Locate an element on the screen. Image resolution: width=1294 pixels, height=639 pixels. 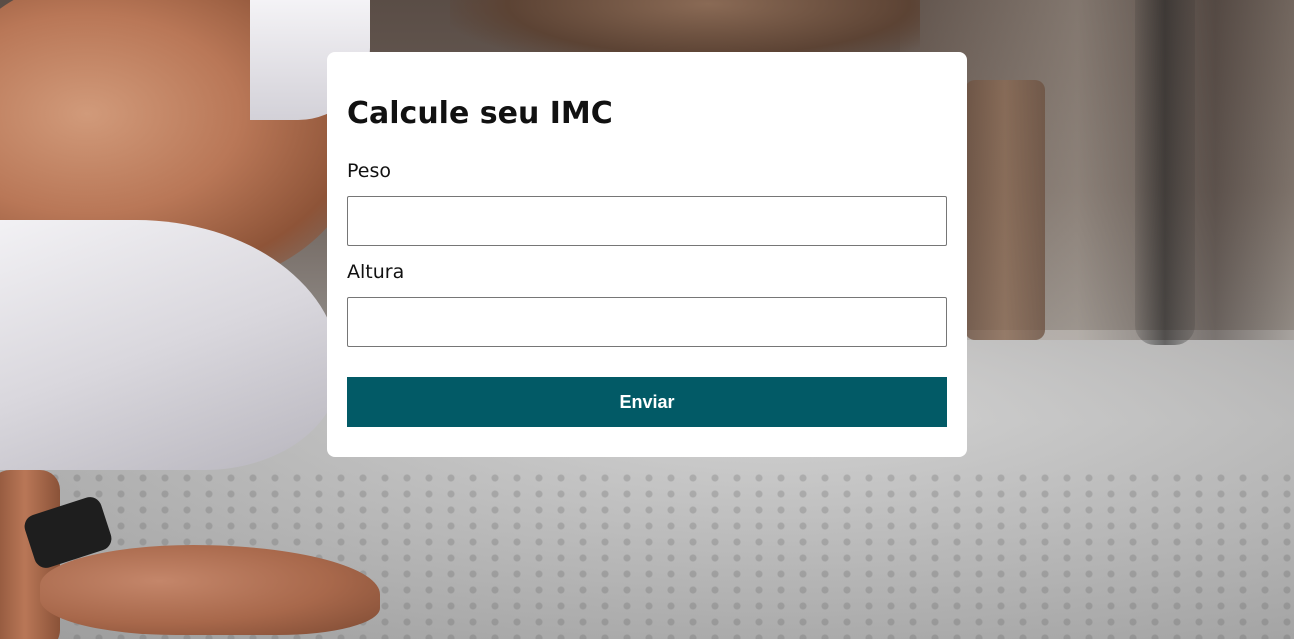
background-pillar is located at coordinates (1165, 172).